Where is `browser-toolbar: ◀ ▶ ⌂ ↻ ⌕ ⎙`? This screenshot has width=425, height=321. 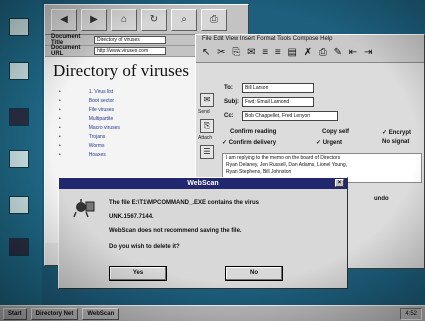 browser-toolbar: ◀ ▶ ⌂ ↻ ⌕ ⎙ is located at coordinates (146, 20).